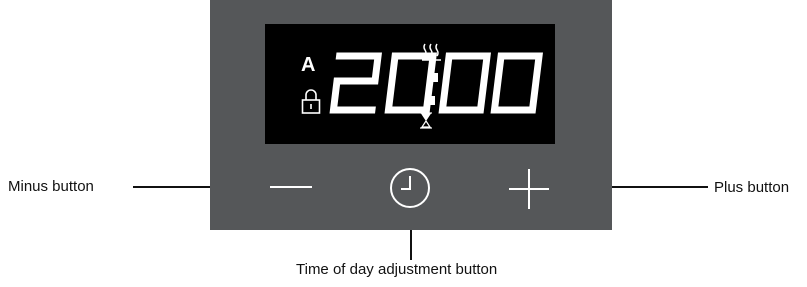 Image resolution: width=807 pixels, height=287 pixels. Describe the element at coordinates (430, 100) in the screenshot. I see `colon-bottom` at that location.